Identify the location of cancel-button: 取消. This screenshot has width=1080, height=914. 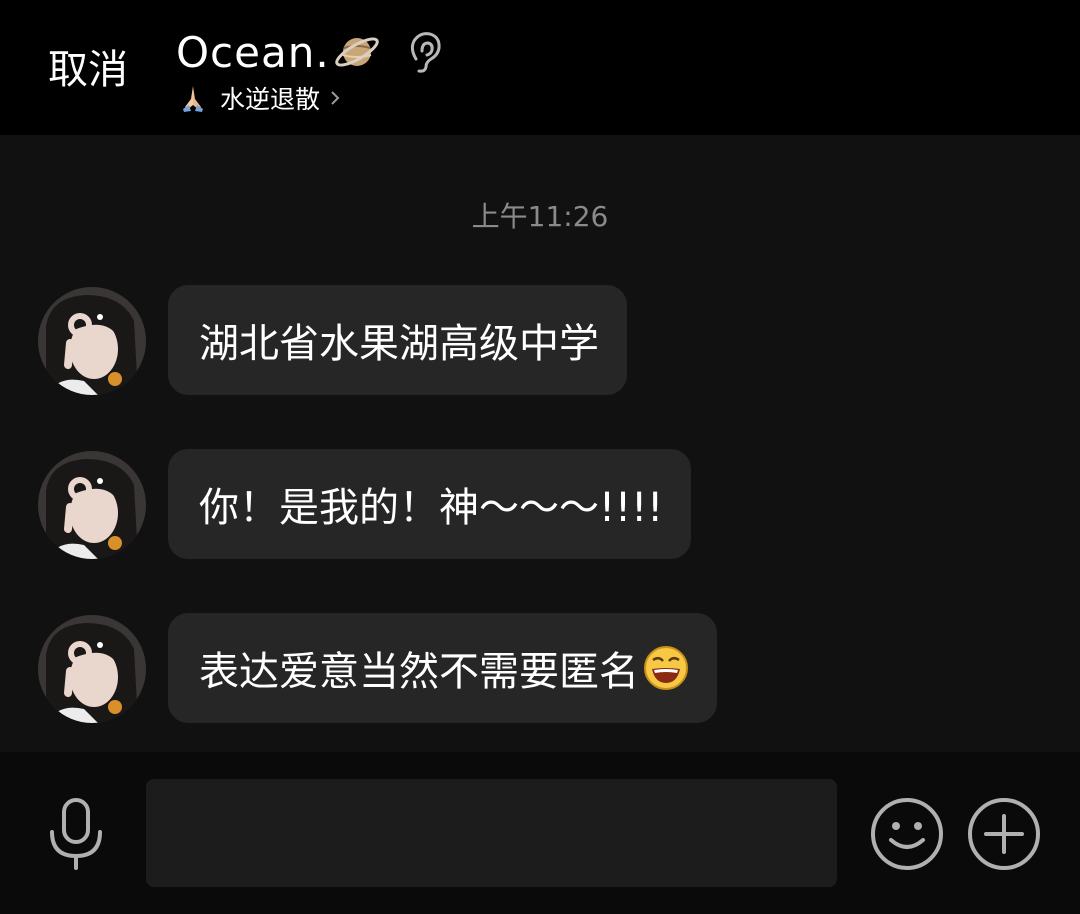
(88, 70).